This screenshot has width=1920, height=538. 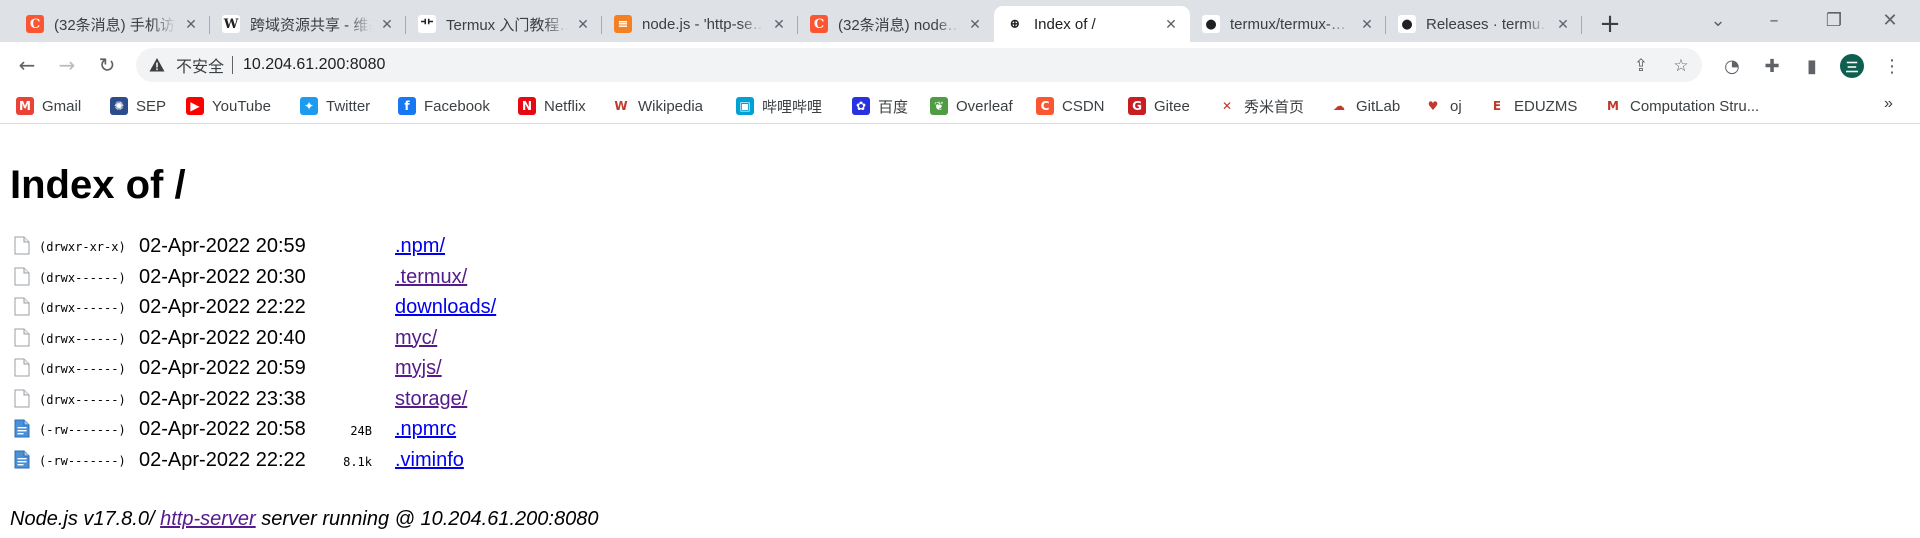 I want to click on eduzms-icon: E, so click(x=1497, y=106).